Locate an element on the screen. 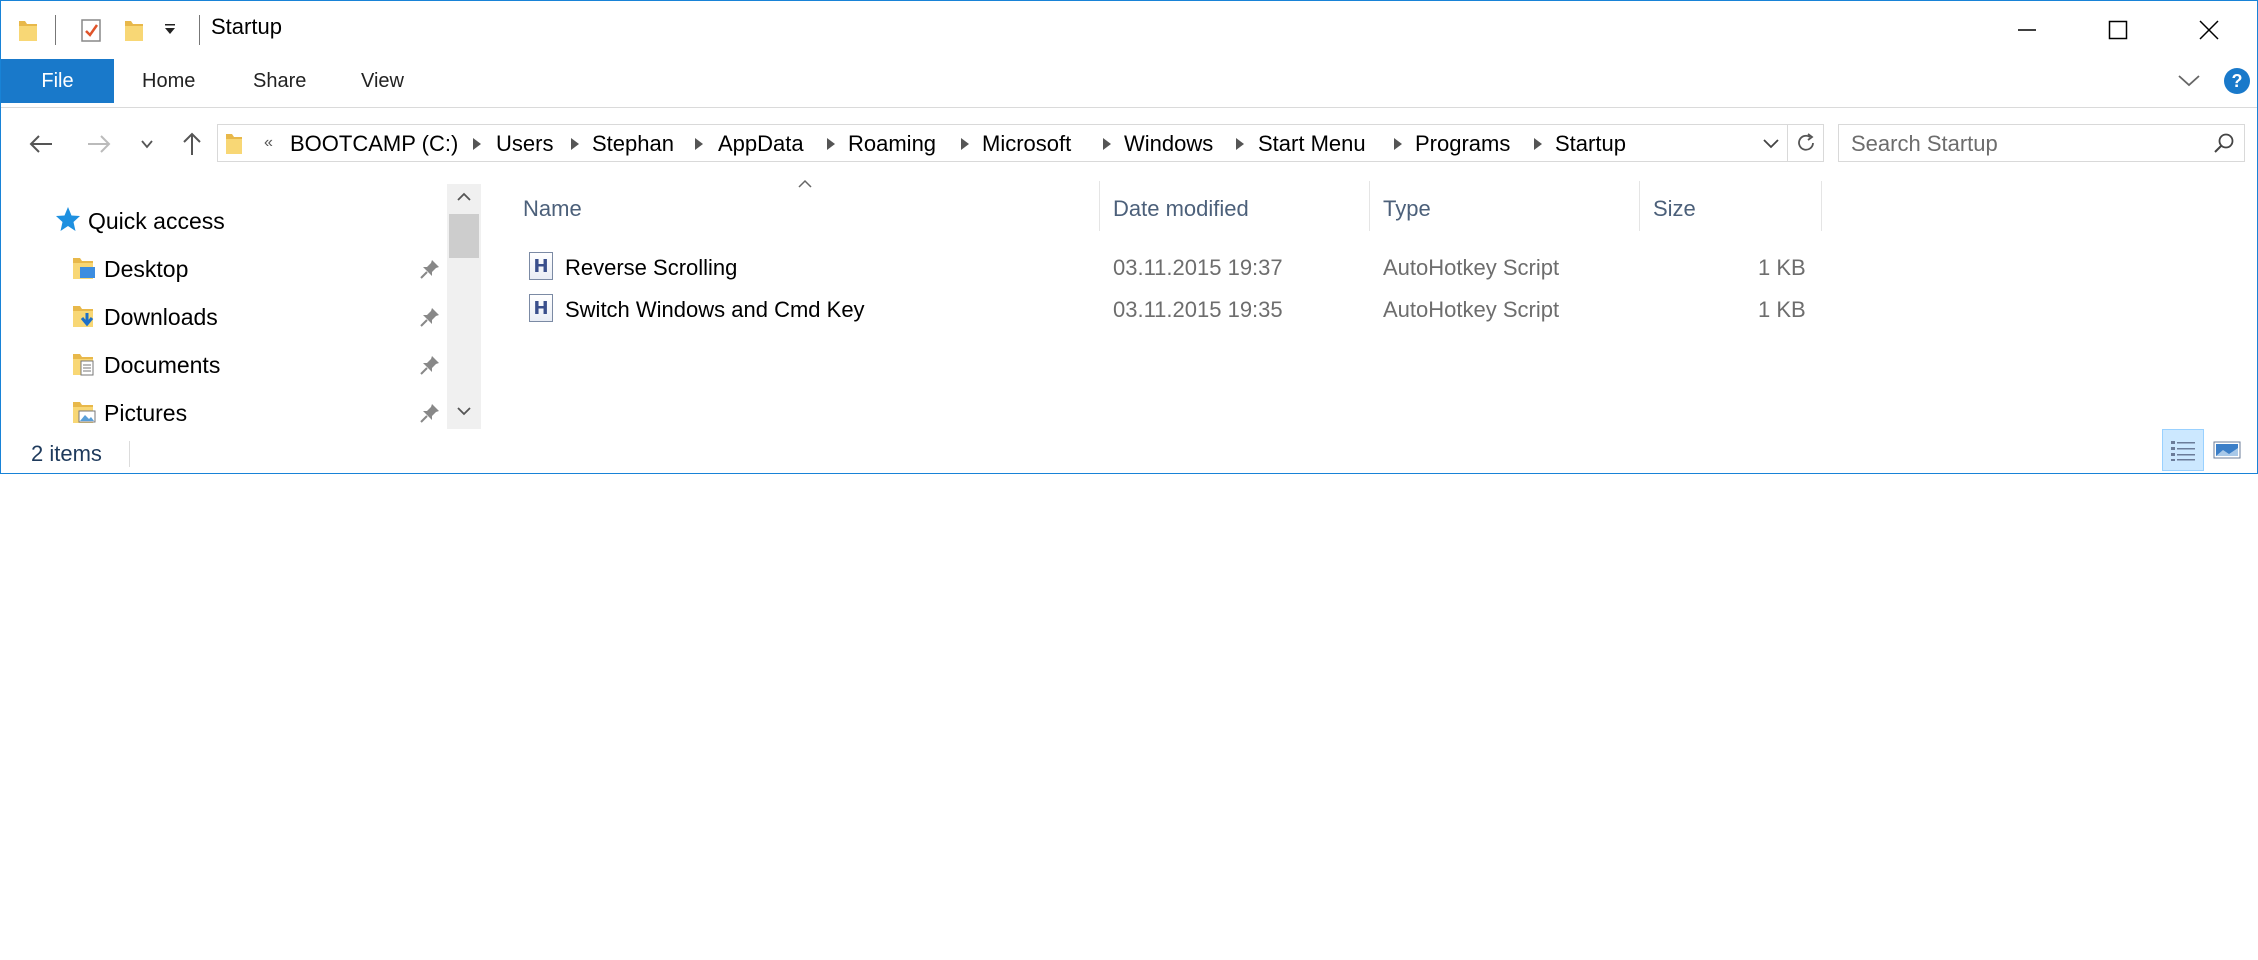 The width and height of the screenshot is (2258, 960). close-icon is located at coordinates (2209, 30).